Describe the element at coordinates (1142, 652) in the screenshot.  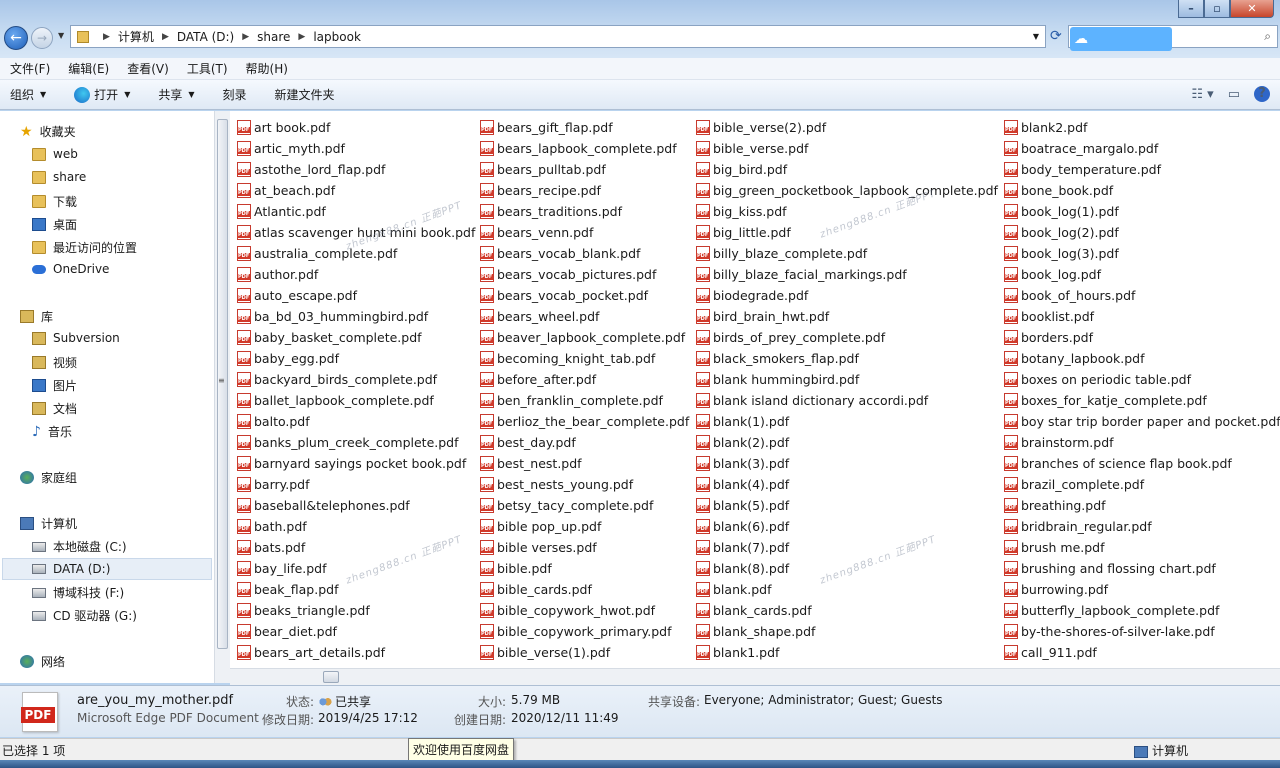
I see `file-item: call_911.pdf` at that location.